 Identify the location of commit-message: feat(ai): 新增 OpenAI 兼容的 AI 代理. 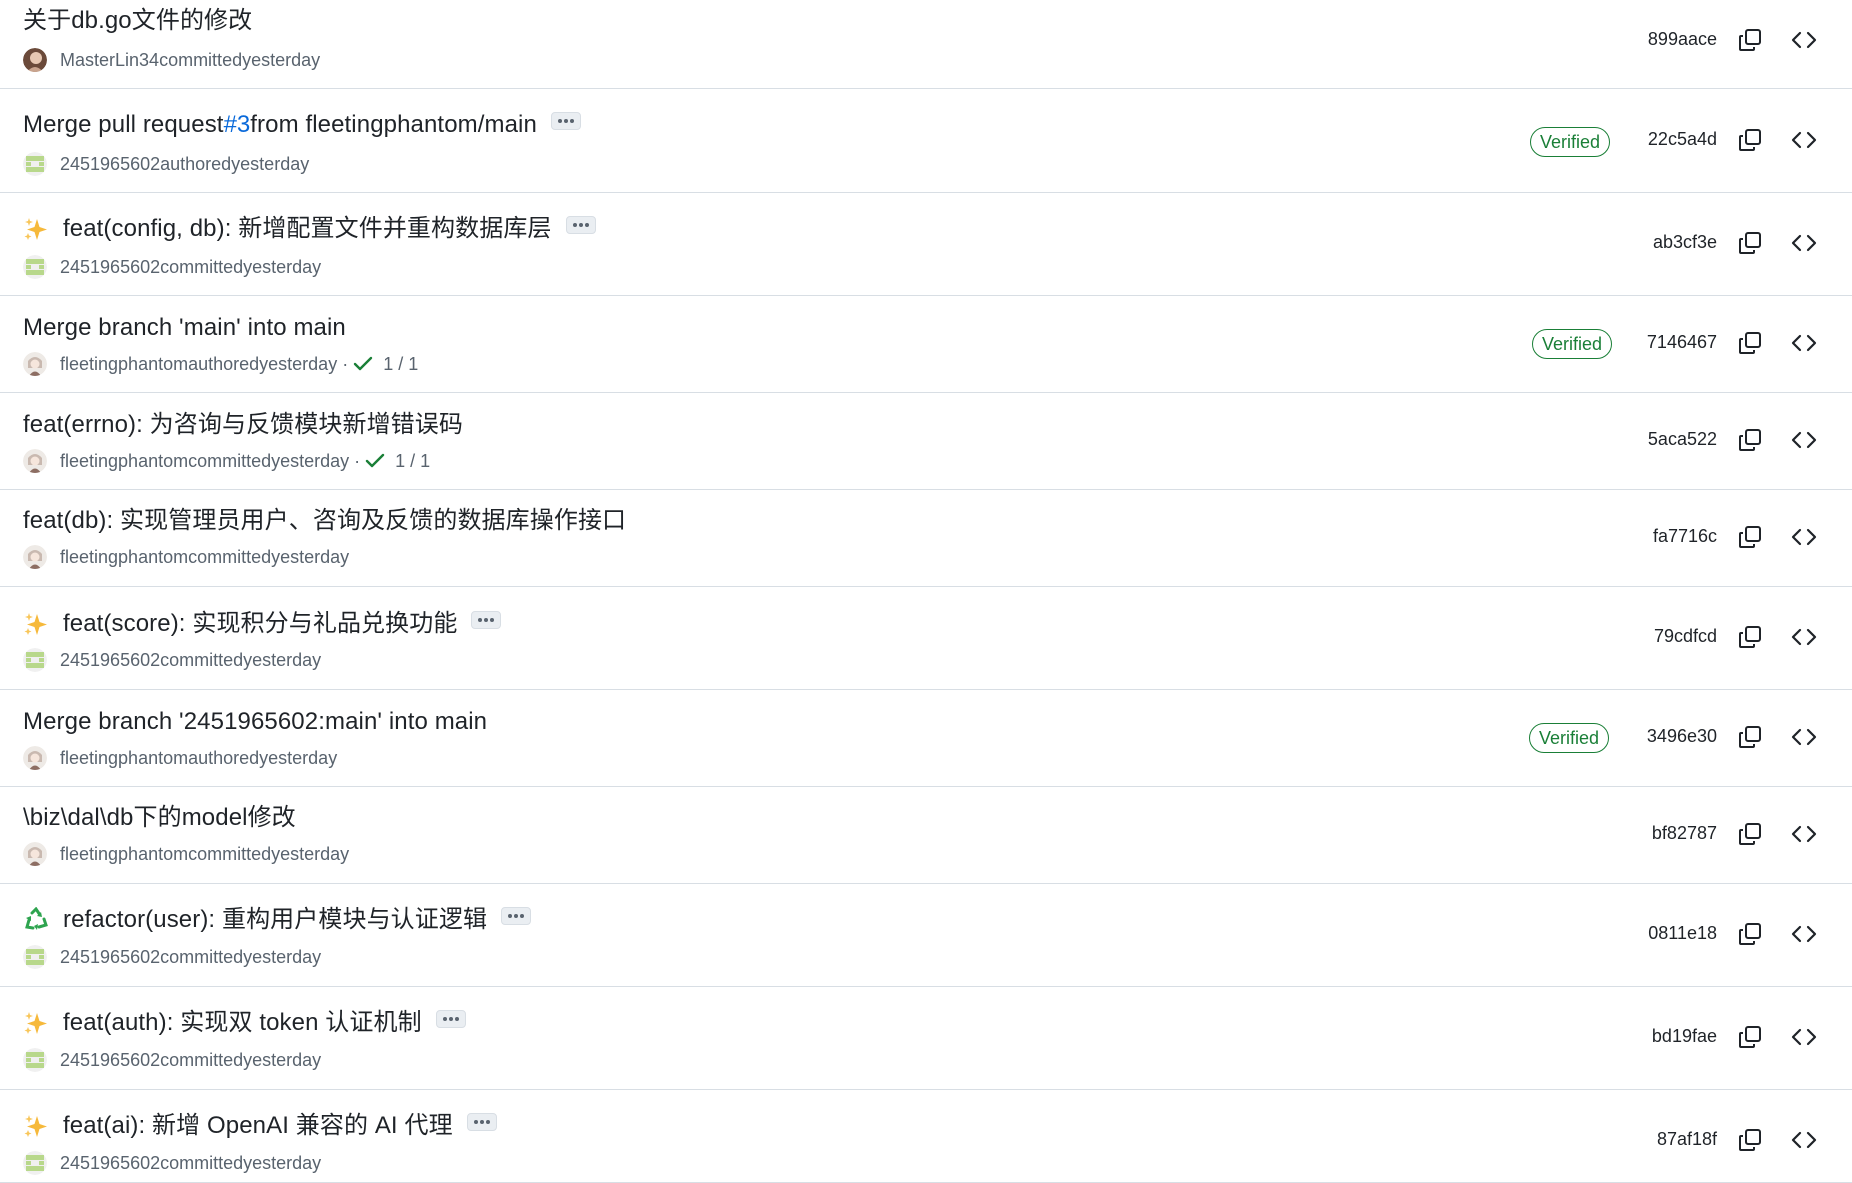
(258, 1126).